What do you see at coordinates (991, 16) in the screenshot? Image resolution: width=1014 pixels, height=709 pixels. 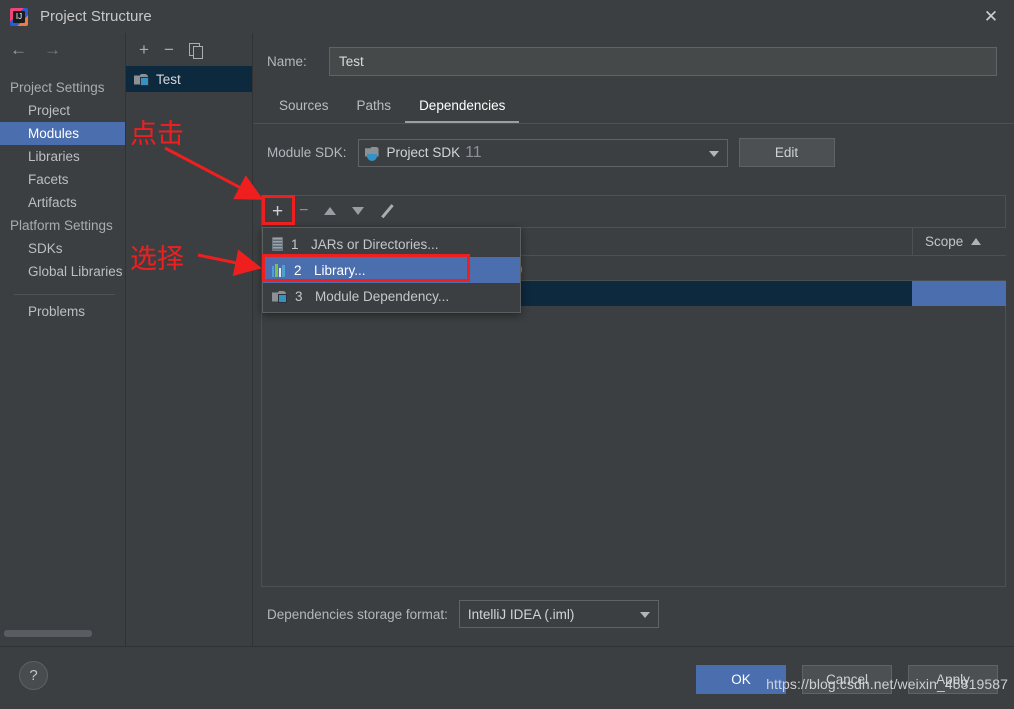 I see `close-icon: ✕` at bounding box center [991, 16].